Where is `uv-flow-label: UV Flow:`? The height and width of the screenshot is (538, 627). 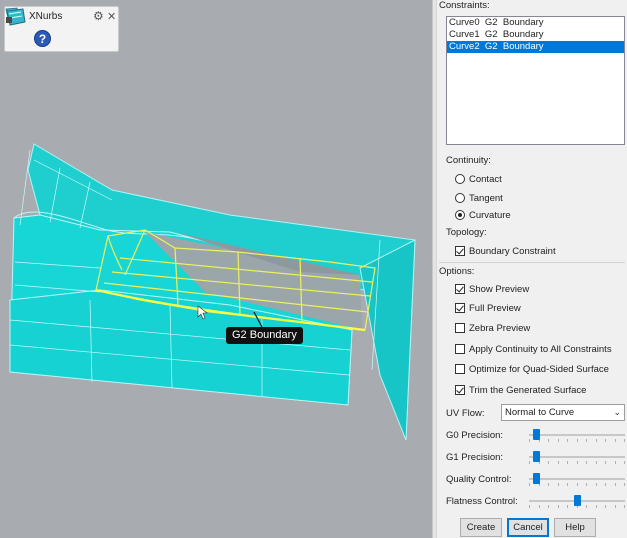
uv-flow-label: UV Flow: is located at coordinates (465, 413).